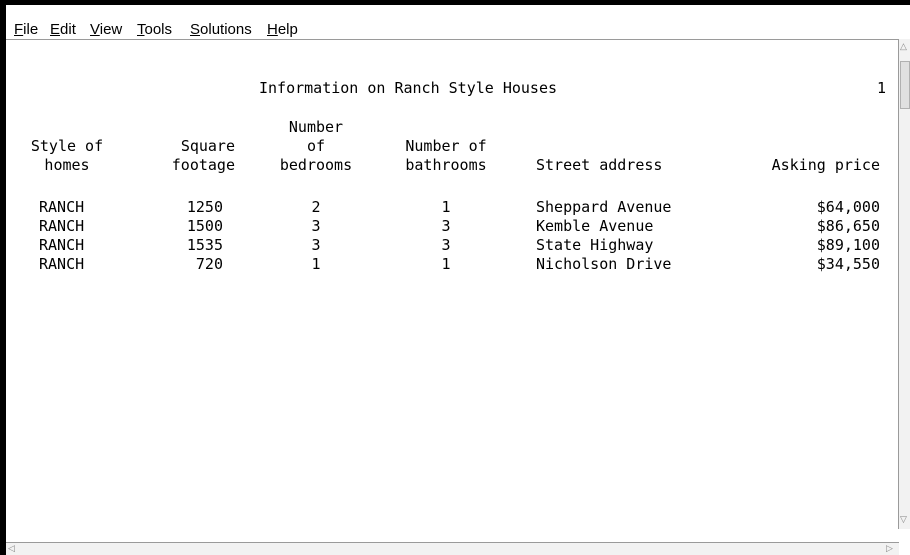  Describe the element at coordinates (204, 226) in the screenshot. I see `cell-sqft: 1500` at that location.